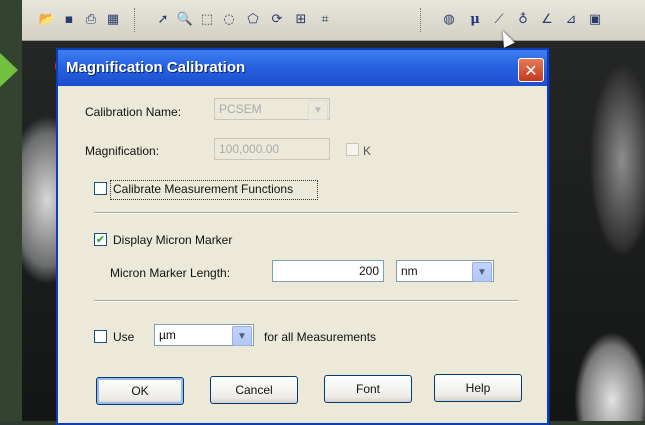  I want to click on font-button: Font, so click(368, 389).